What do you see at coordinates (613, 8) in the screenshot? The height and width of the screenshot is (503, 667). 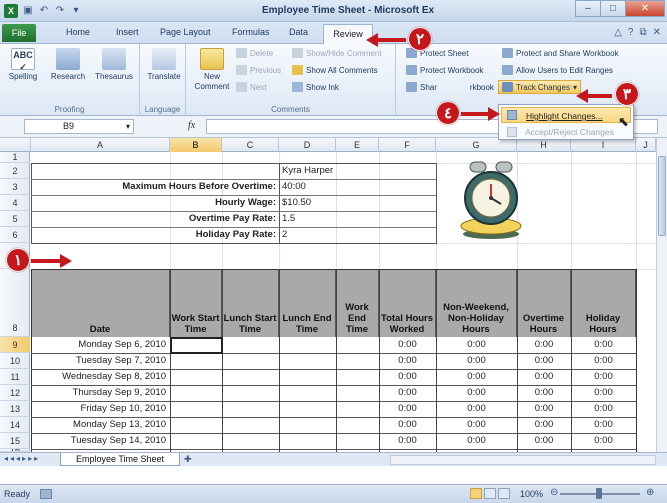 I see `maximize-button: □` at bounding box center [613, 8].